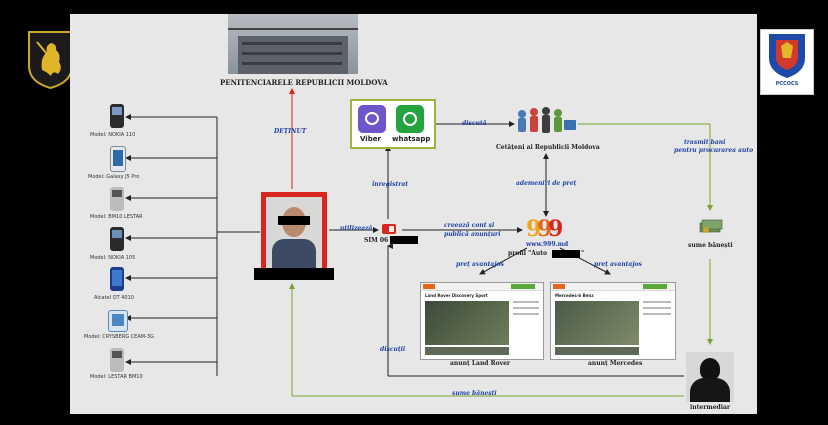 The width and height of the screenshot is (828, 425). I want to click on phone-model-7: Model: LESTAR BM10, so click(116, 377).